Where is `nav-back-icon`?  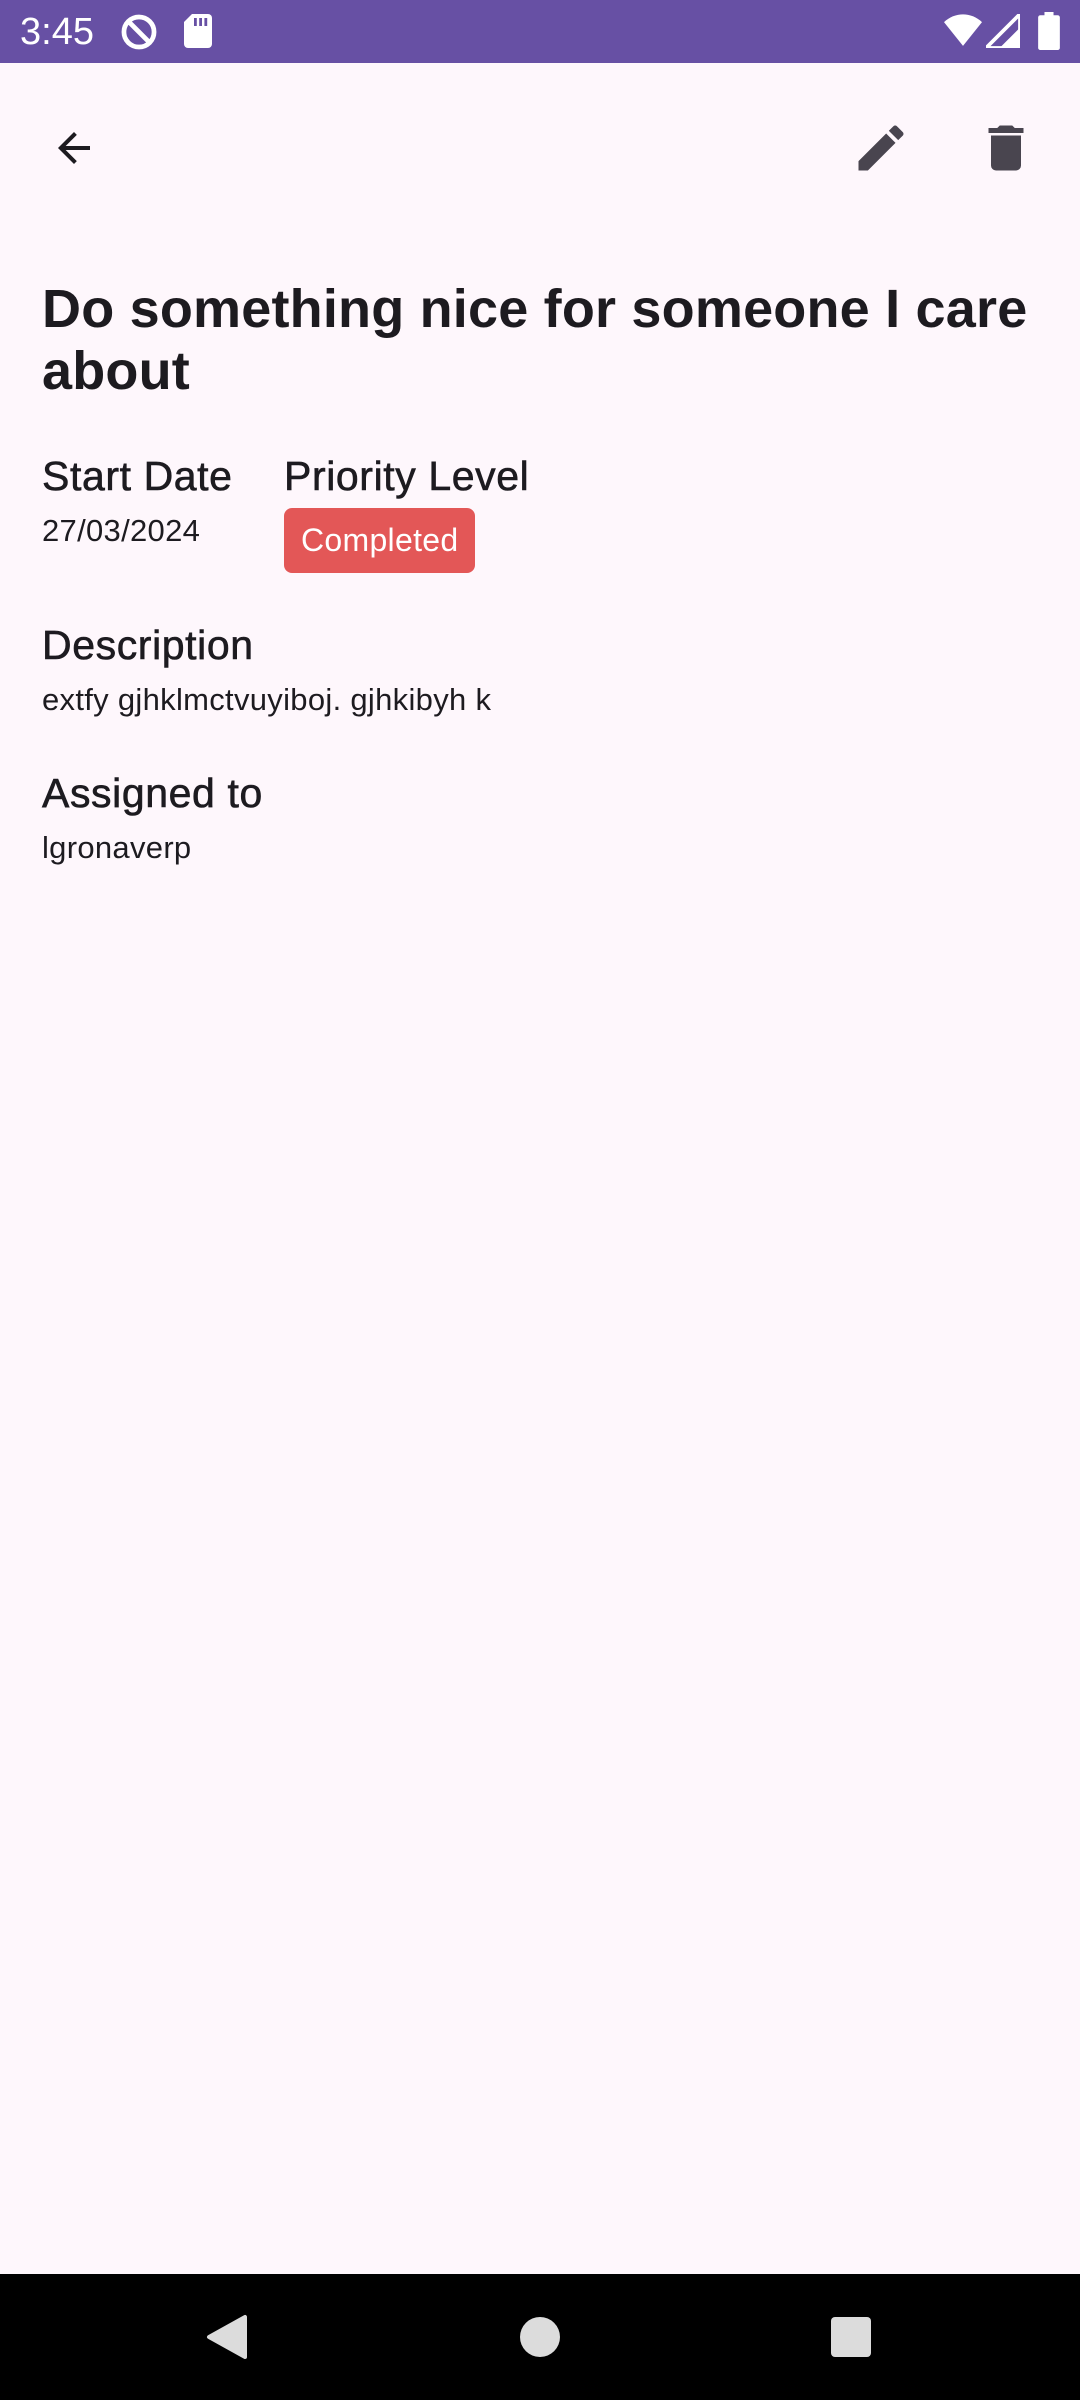 nav-back-icon is located at coordinates (227, 2337).